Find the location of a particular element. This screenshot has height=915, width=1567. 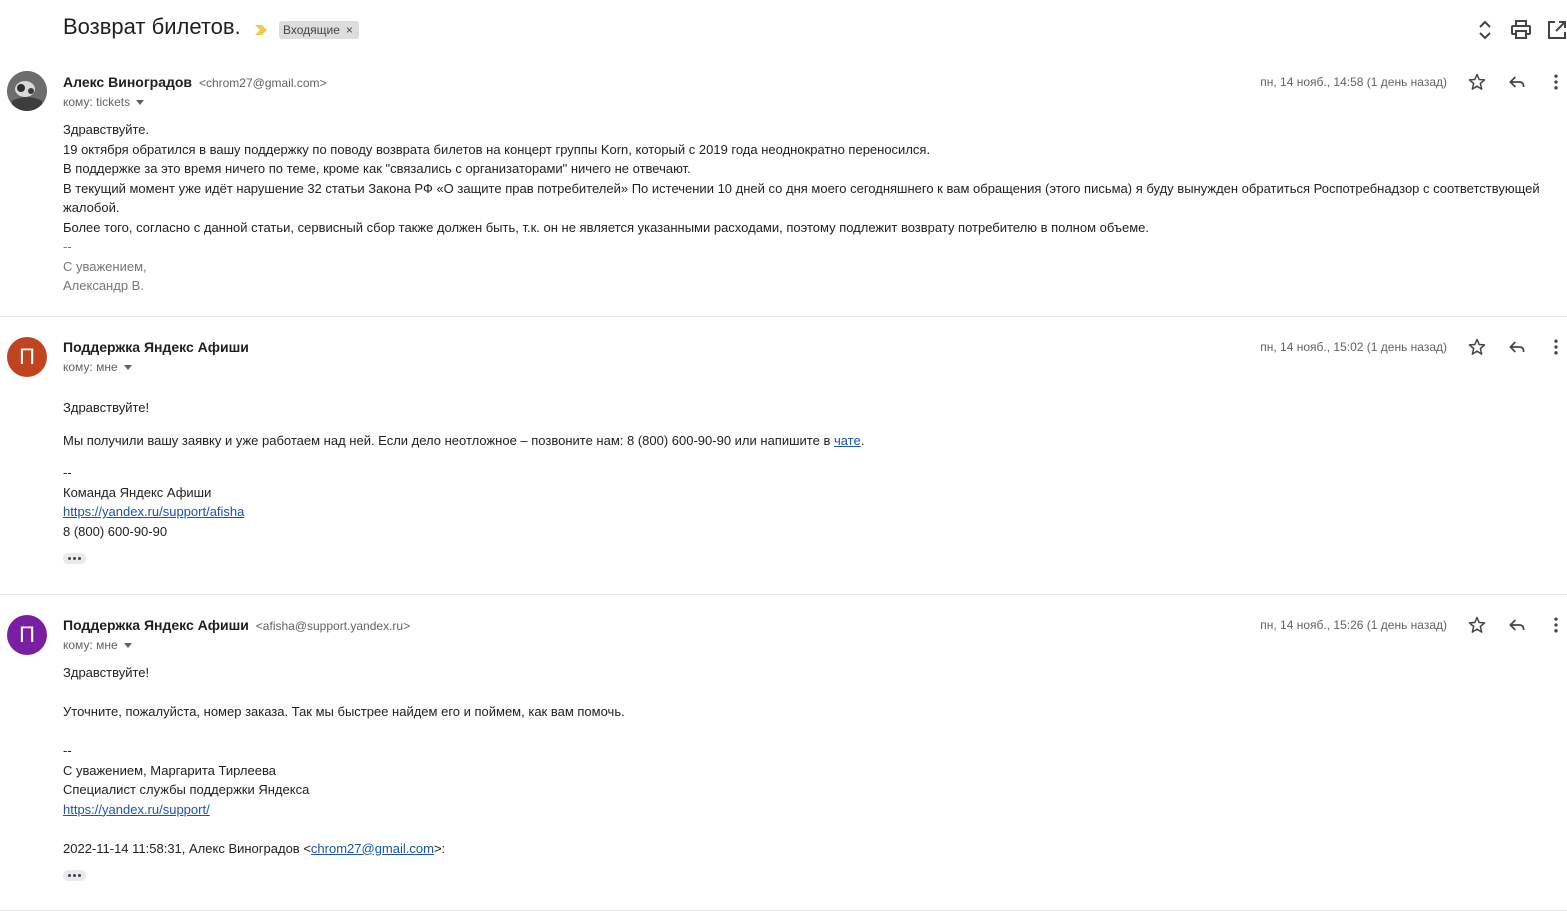

label-remove-icon: × is located at coordinates (349, 30).